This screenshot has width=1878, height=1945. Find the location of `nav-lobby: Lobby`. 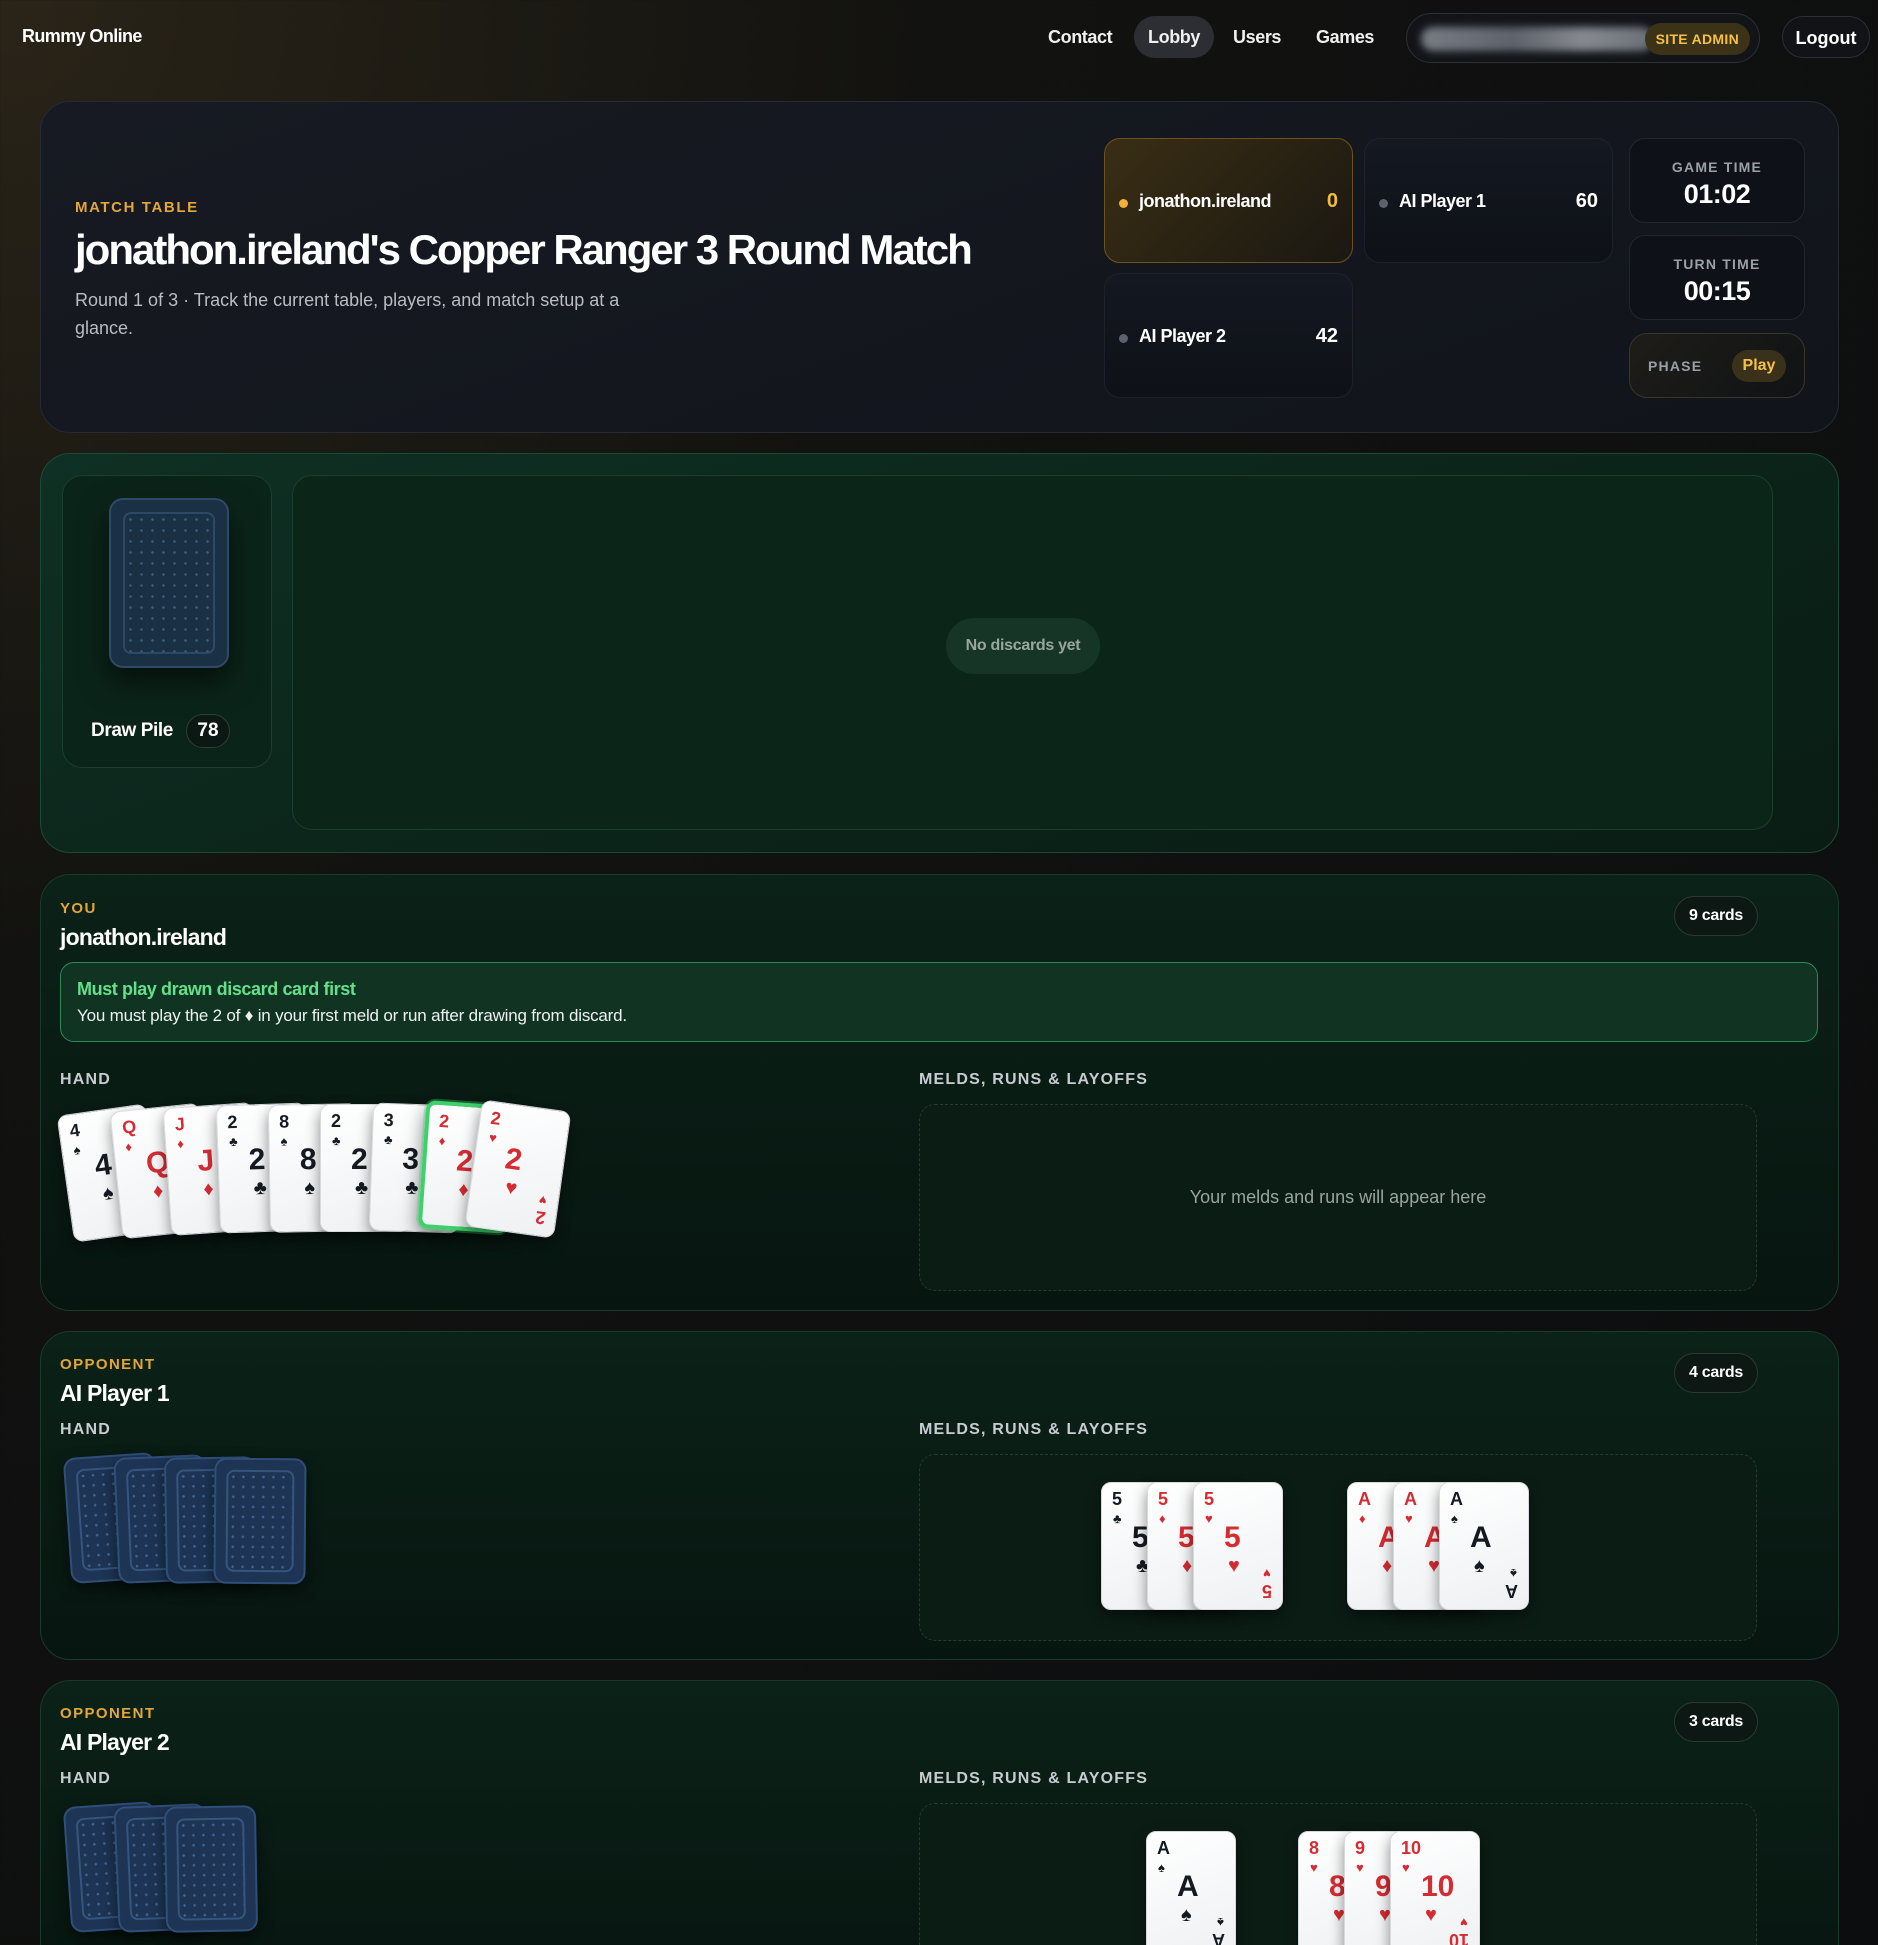

nav-lobby: Lobby is located at coordinates (1174, 37).